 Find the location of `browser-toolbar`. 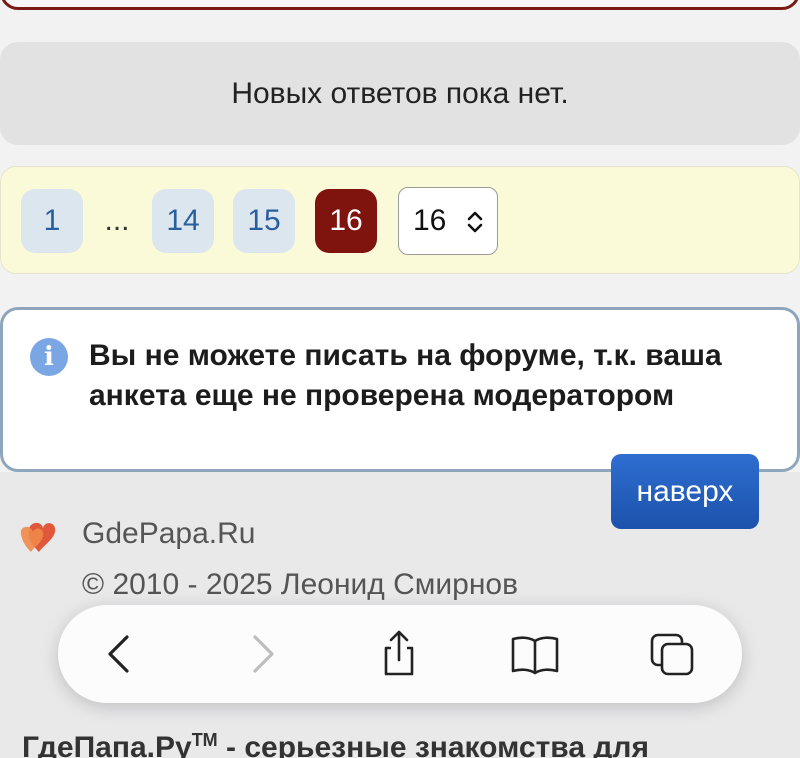

browser-toolbar is located at coordinates (400, 654).